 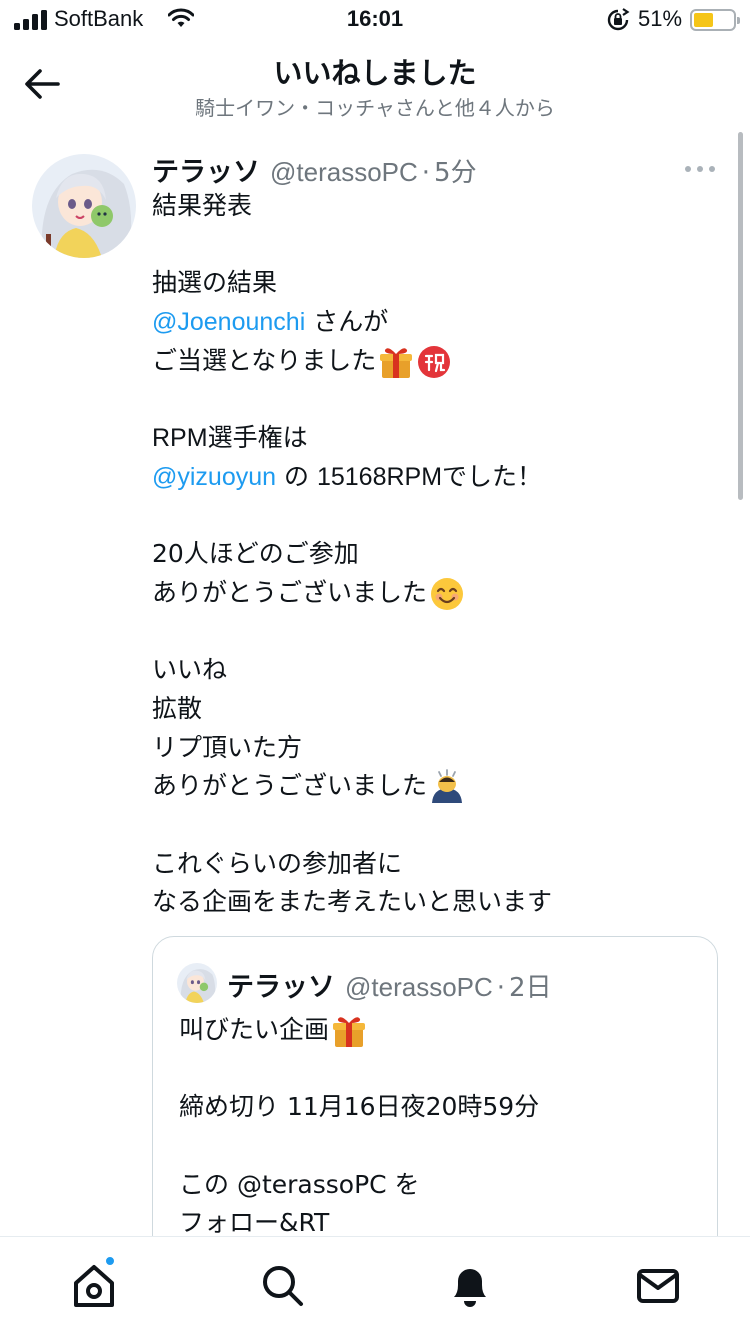 I want to click on congratulations-emoji, so click(x=434, y=361).